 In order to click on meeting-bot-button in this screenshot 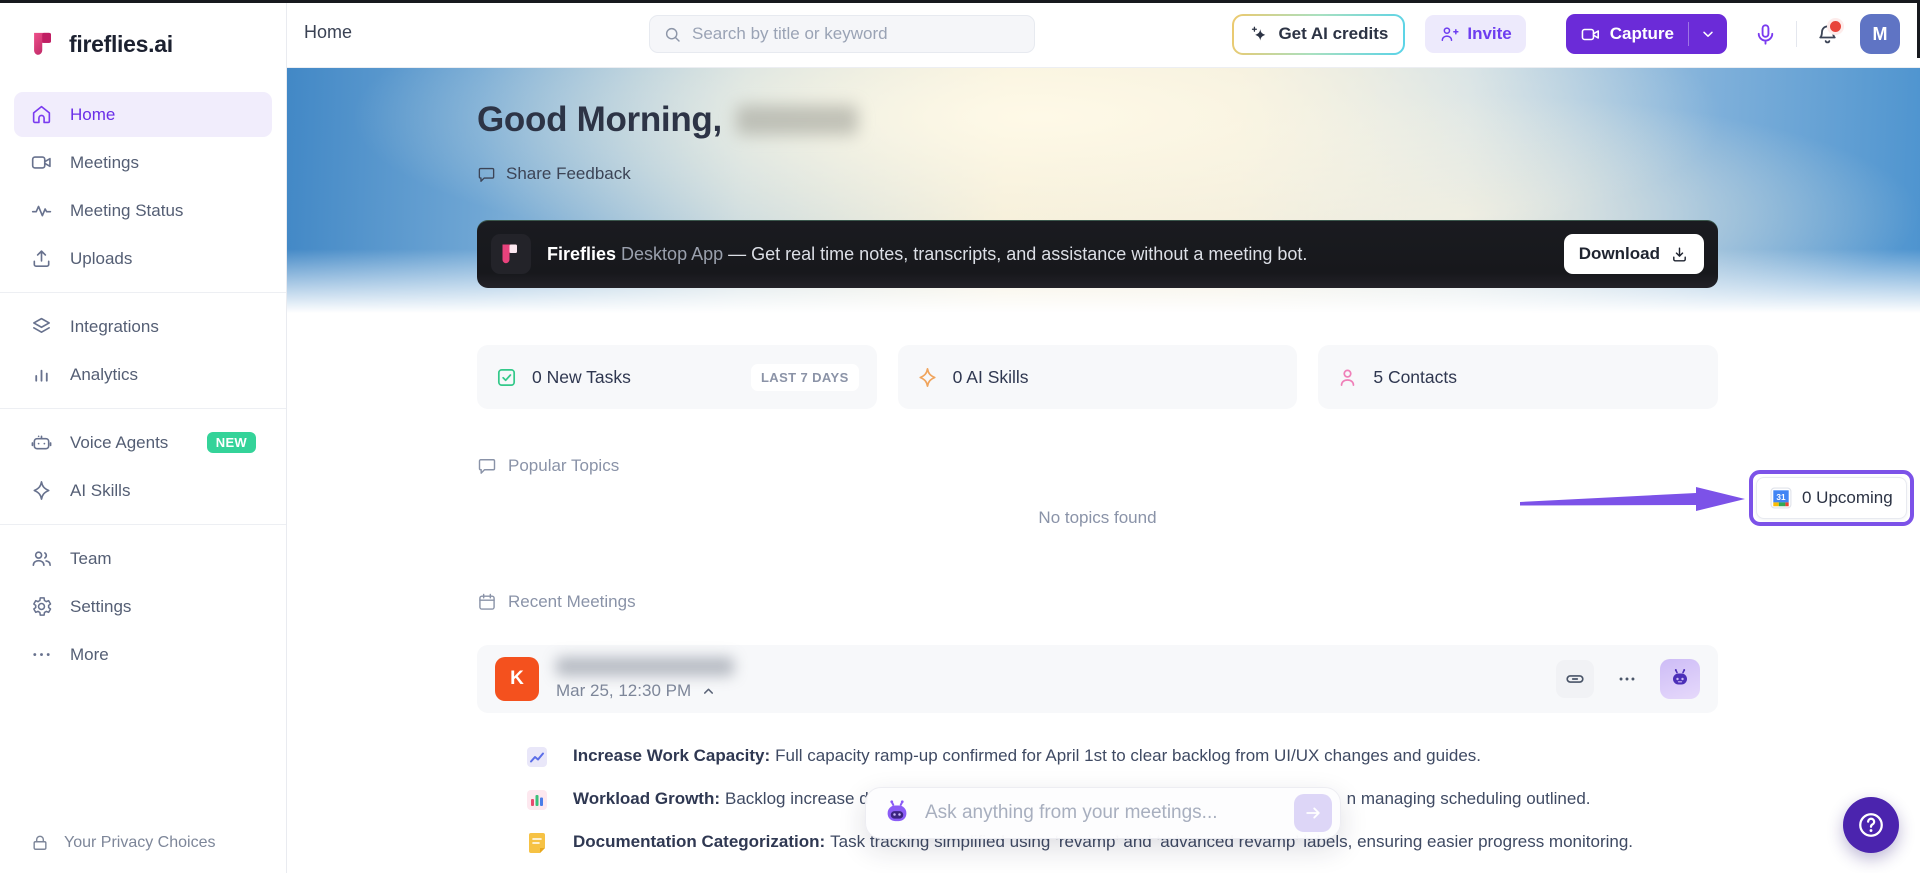, I will do `click(1680, 679)`.